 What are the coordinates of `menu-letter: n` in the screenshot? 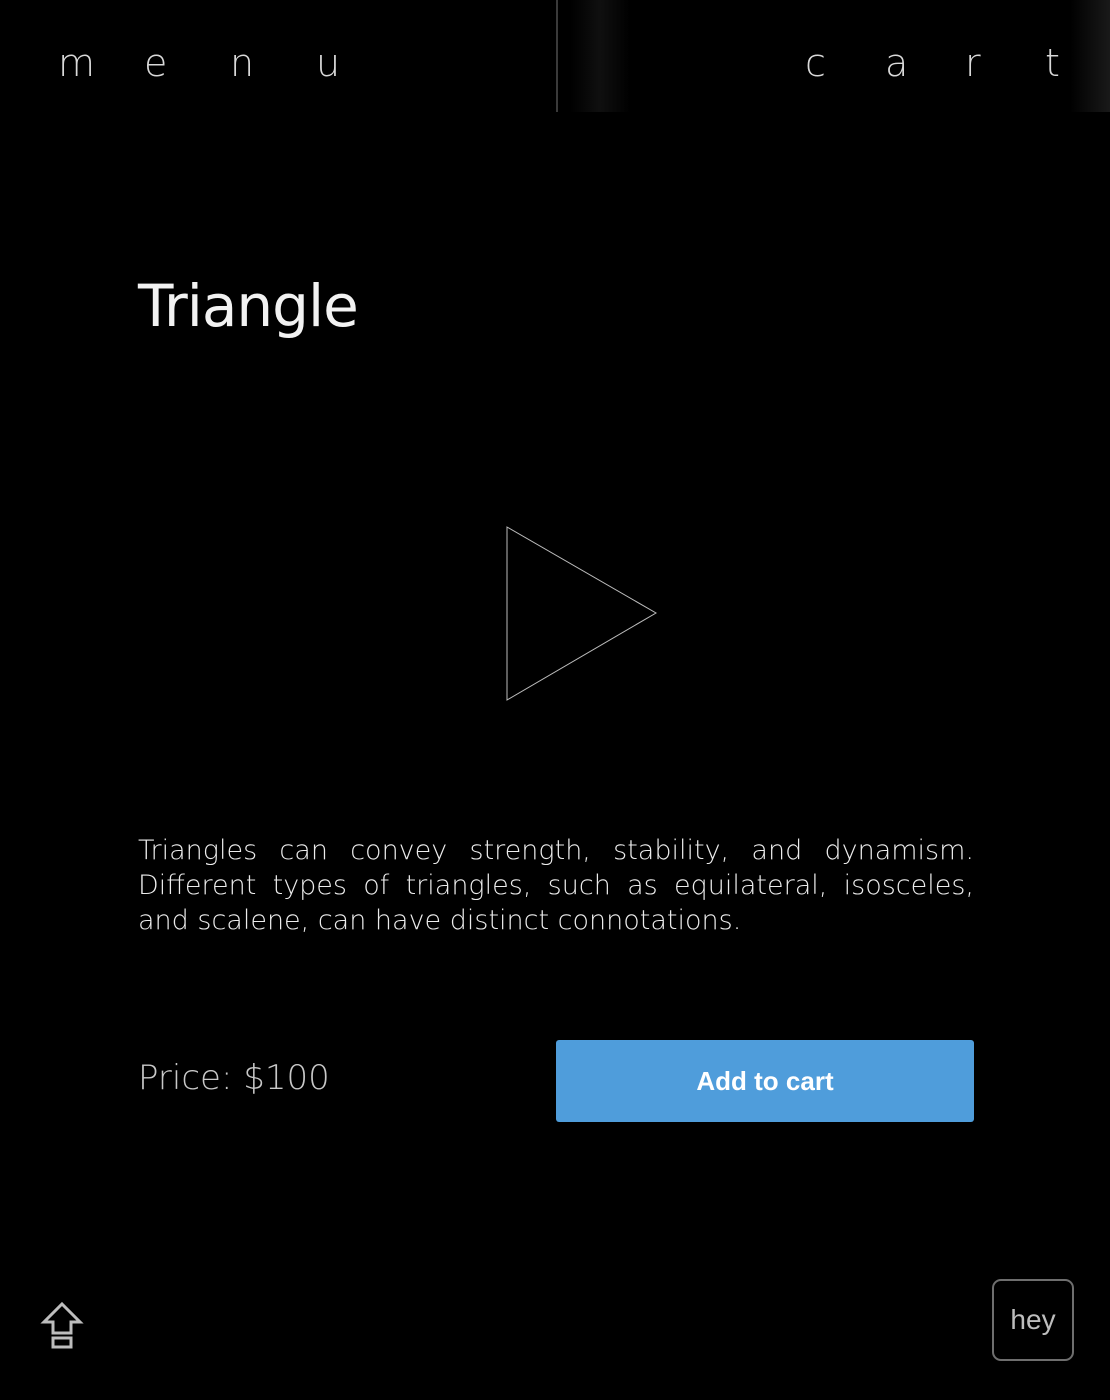 It's located at (242, 63).